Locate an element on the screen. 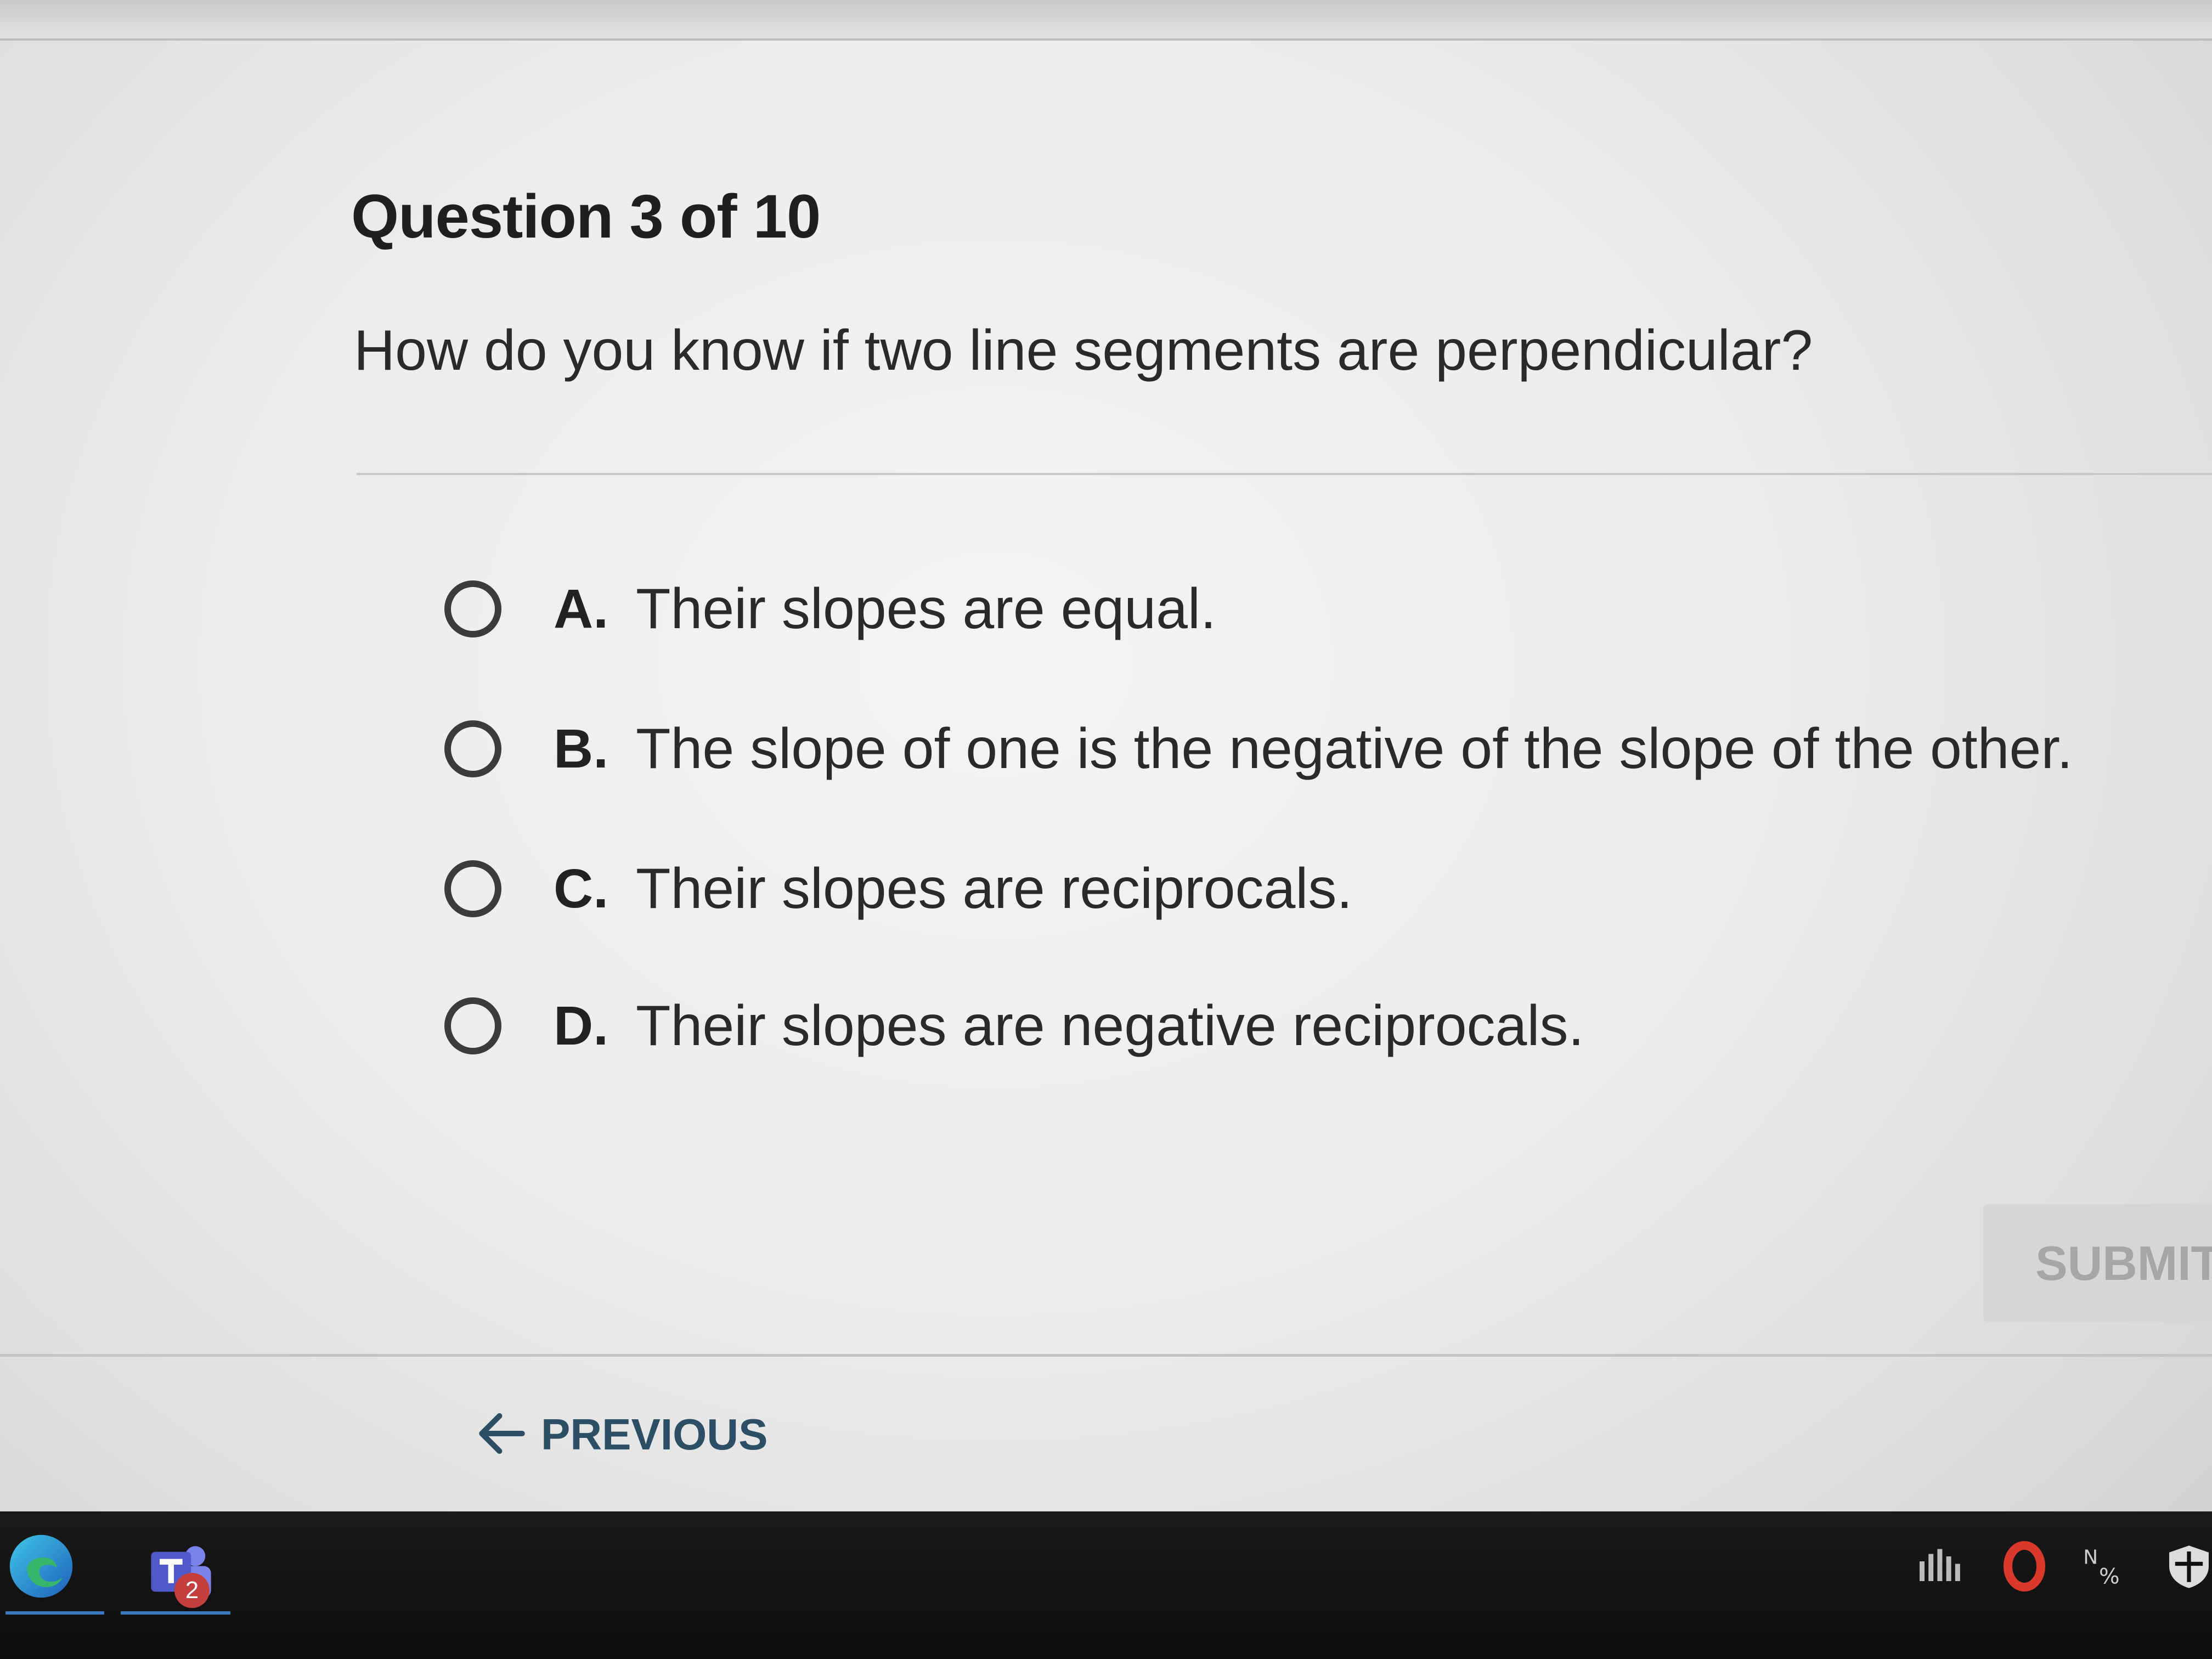  language-icon: N % is located at coordinates (2104, 1566).